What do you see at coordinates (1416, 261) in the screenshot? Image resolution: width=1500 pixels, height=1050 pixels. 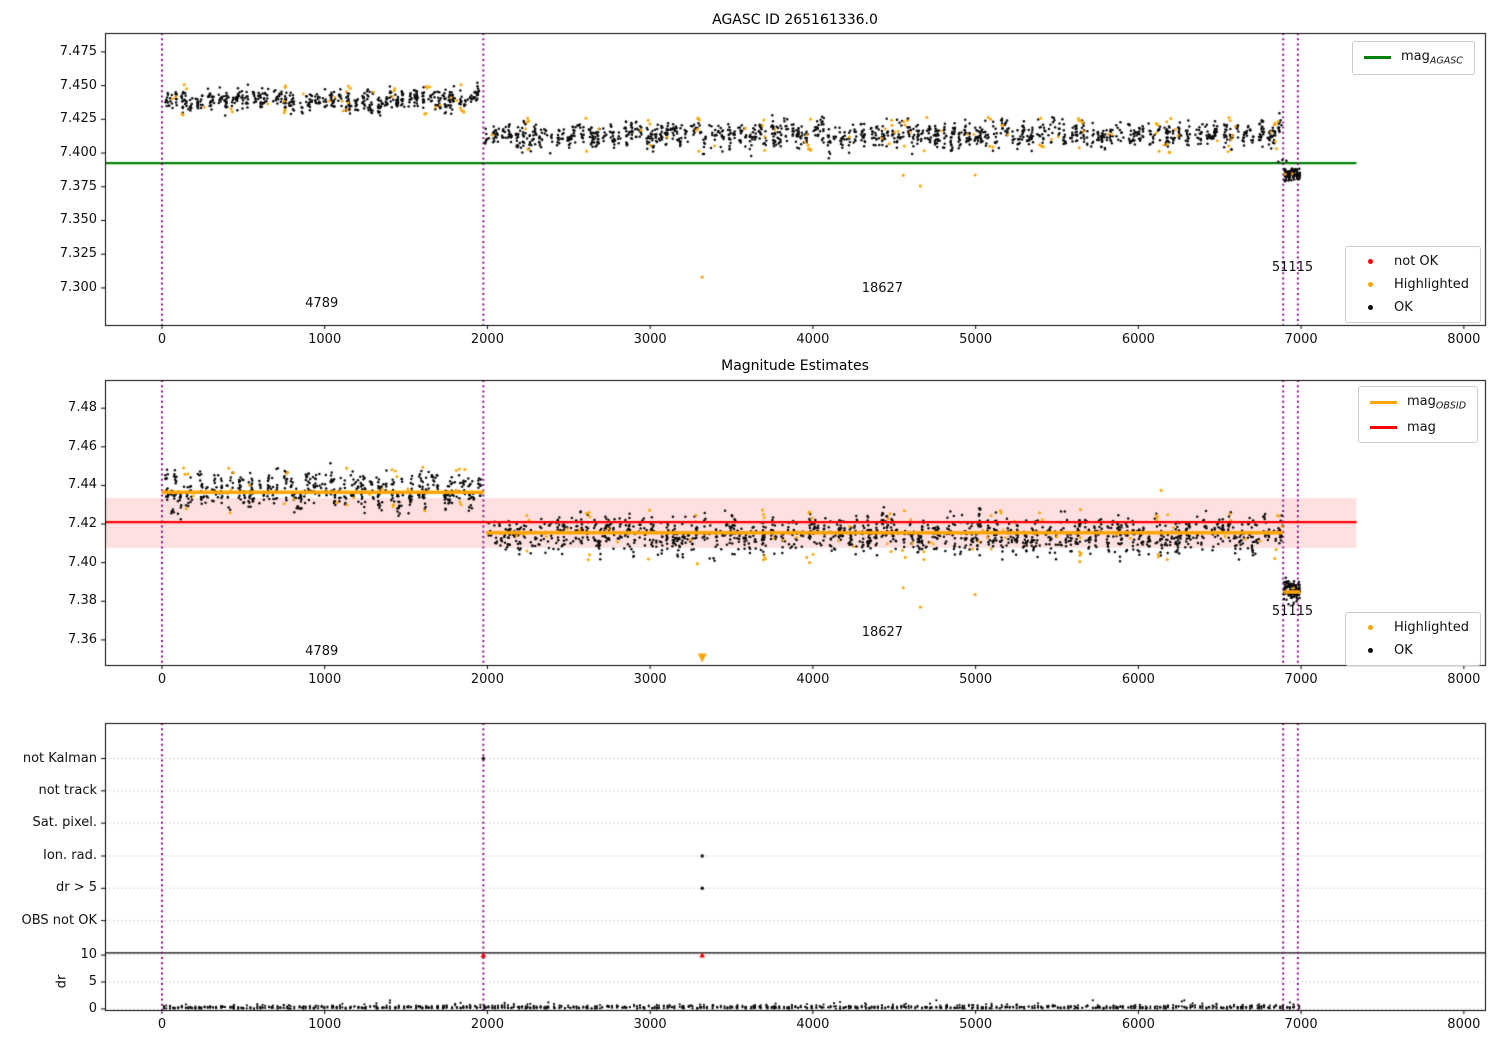 I see `legend-label: not OK` at bounding box center [1416, 261].